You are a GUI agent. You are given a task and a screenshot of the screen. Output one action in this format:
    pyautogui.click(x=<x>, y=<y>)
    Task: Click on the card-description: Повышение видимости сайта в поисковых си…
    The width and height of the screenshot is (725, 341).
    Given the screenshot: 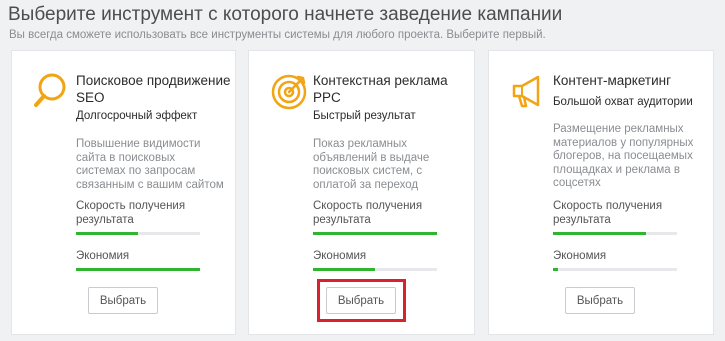 What is the action you would take?
    pyautogui.click(x=150, y=164)
    